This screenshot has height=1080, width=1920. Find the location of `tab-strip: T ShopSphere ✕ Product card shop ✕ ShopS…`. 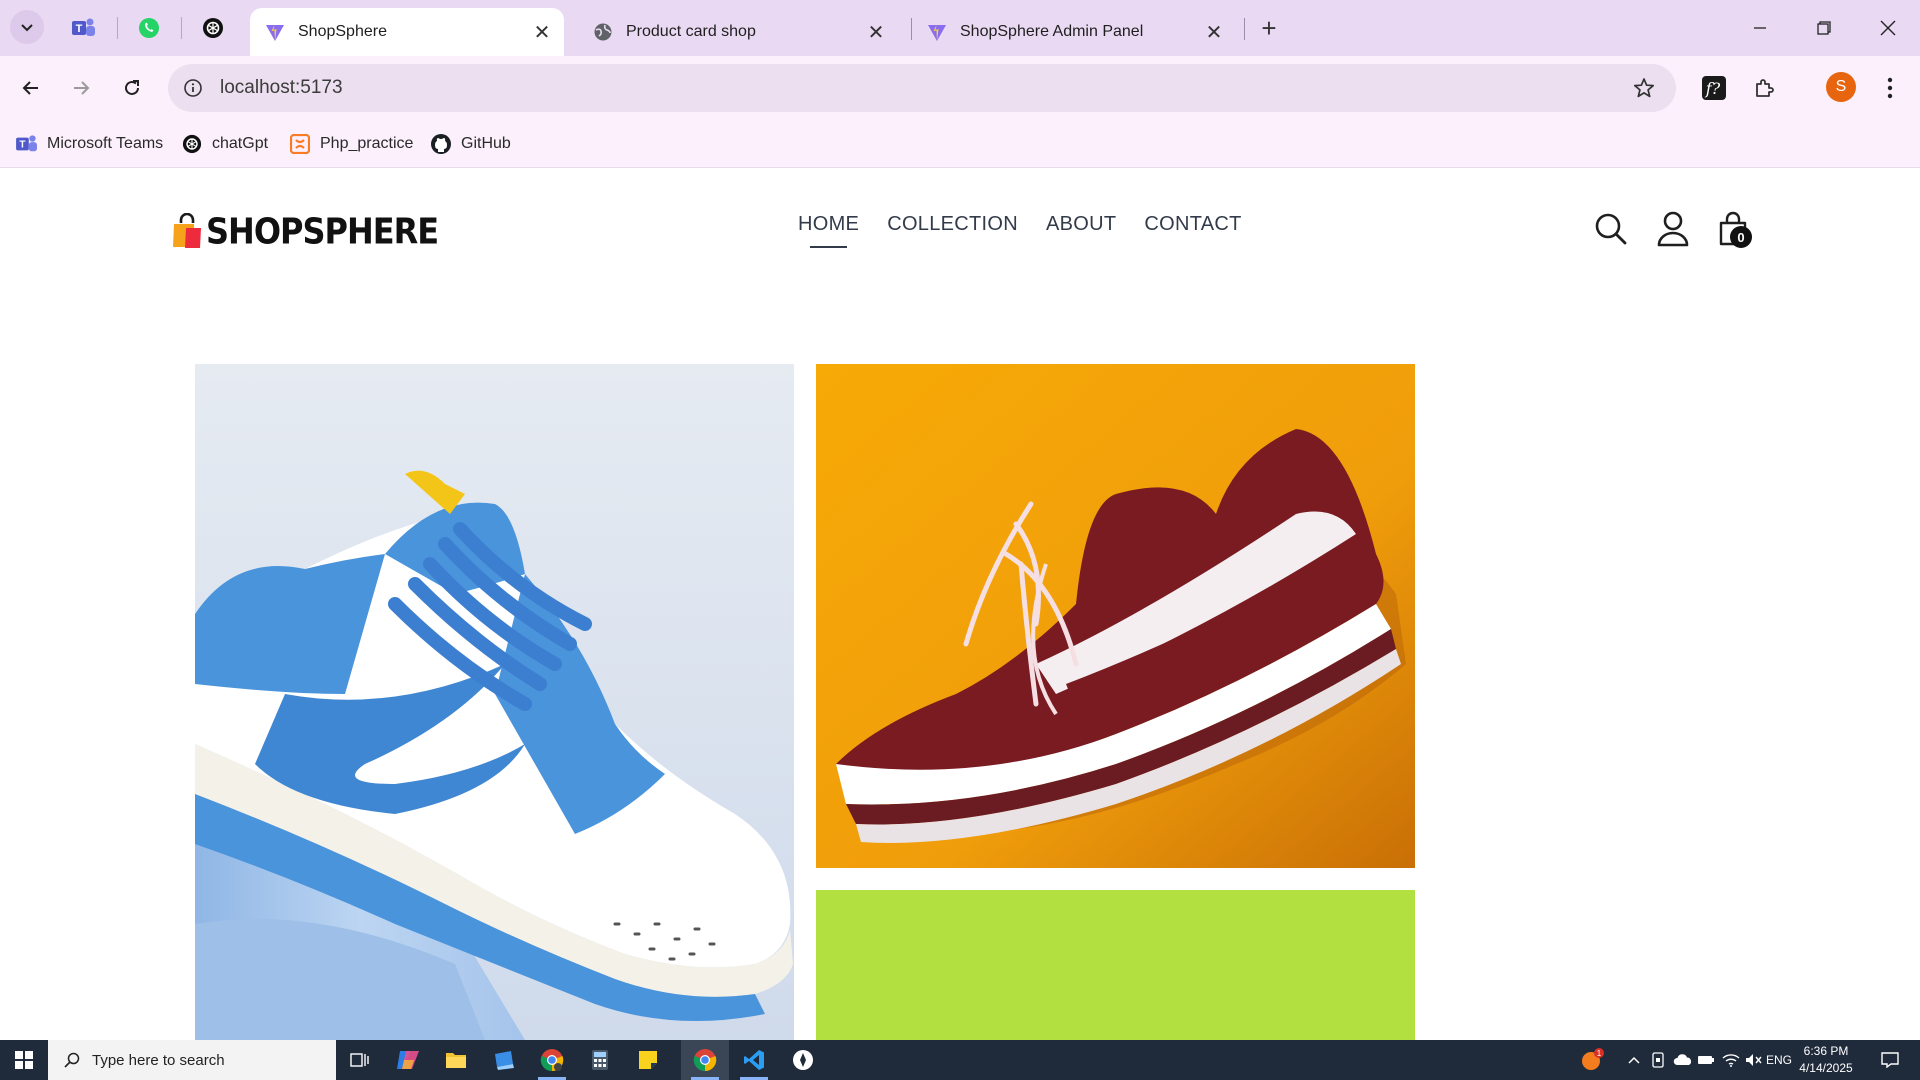

tab-strip: T ShopSphere ✕ Product card shop ✕ ShopS… is located at coordinates (960, 28).